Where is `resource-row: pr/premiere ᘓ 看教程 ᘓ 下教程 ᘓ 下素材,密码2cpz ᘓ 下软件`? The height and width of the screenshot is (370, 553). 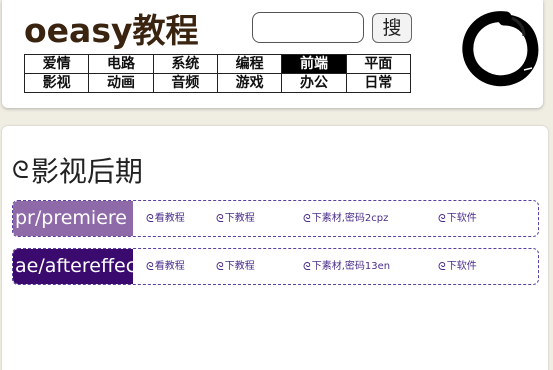 resource-row: pr/premiere ᘓ 看教程 ᘓ 下教程 ᘓ 下素材,密码2cpz ᘓ 下软件 is located at coordinates (275, 218).